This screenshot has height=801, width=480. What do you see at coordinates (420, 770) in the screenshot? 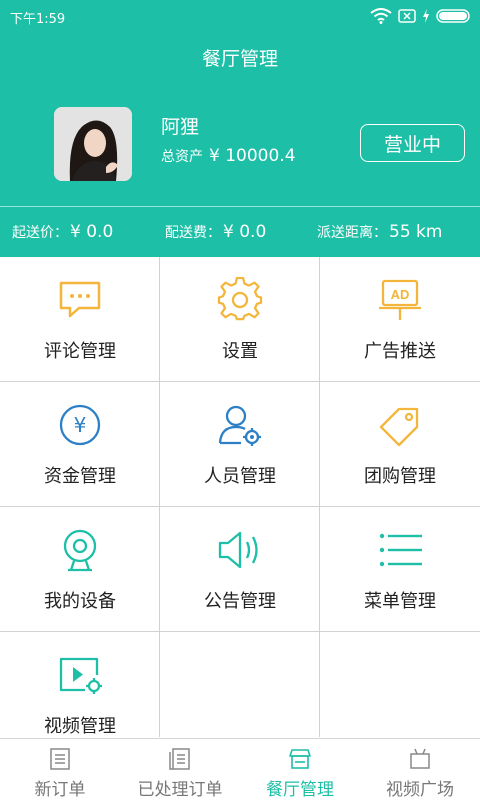
I see `tab-video-square: 视频广场` at bounding box center [420, 770].